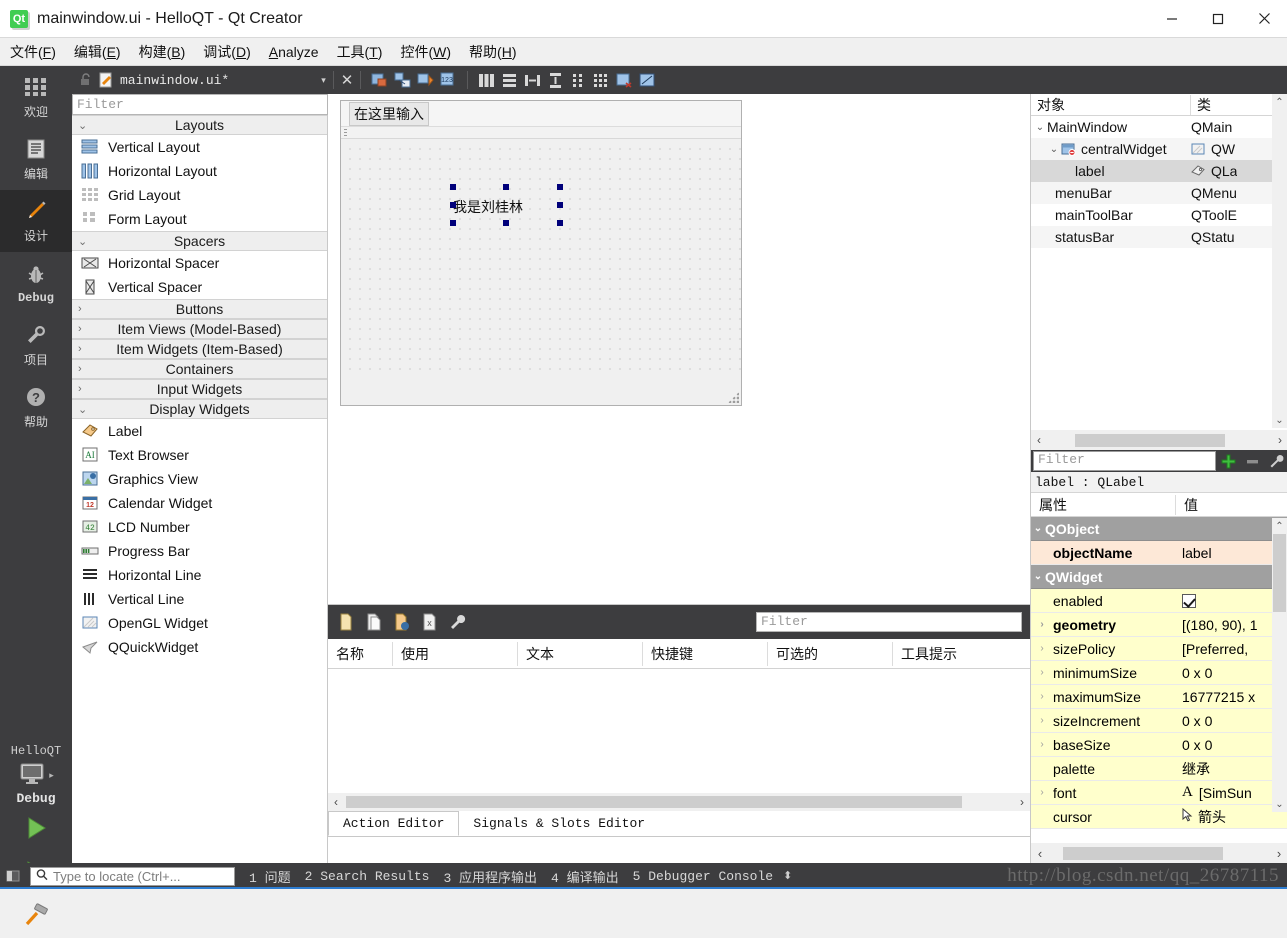 The width and height of the screenshot is (1287, 938). I want to click on column-object: 对象, so click(1111, 104).